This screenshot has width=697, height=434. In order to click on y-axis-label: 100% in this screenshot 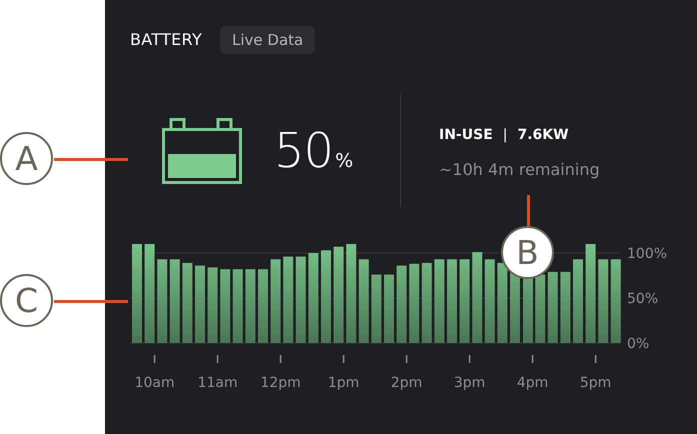, I will do `click(647, 254)`.